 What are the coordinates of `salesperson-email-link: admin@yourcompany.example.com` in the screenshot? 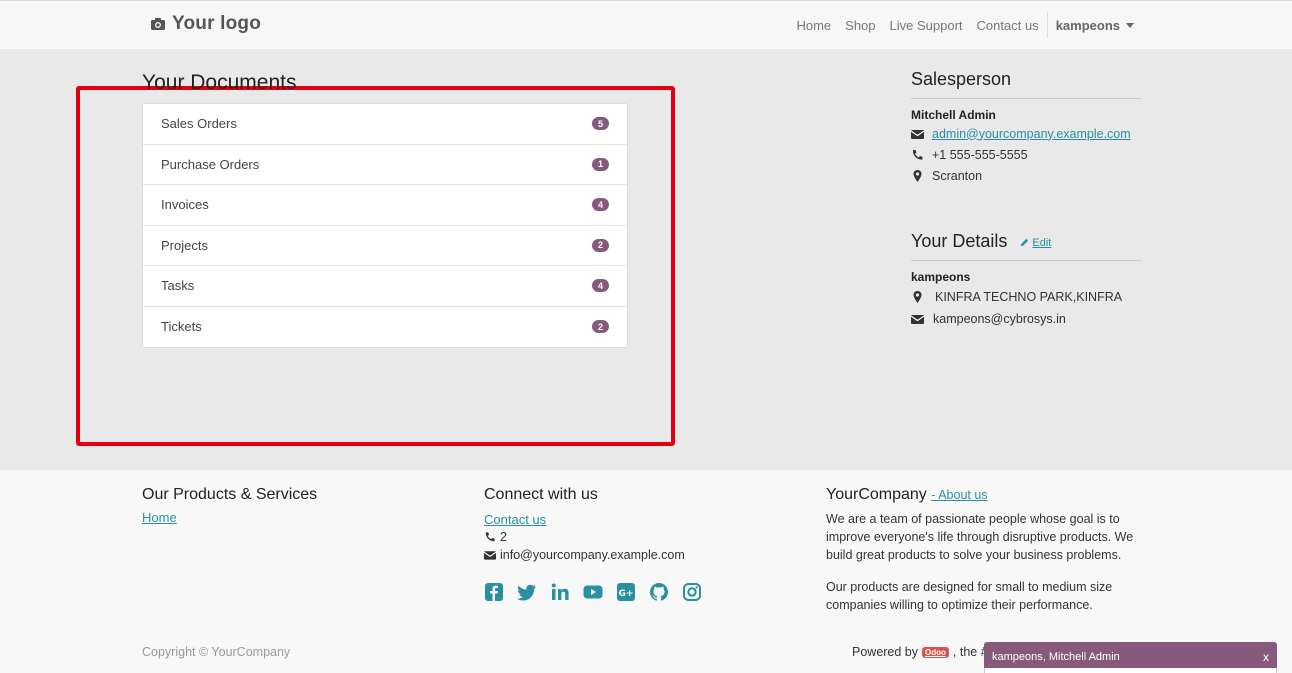 It's located at (1031, 134).